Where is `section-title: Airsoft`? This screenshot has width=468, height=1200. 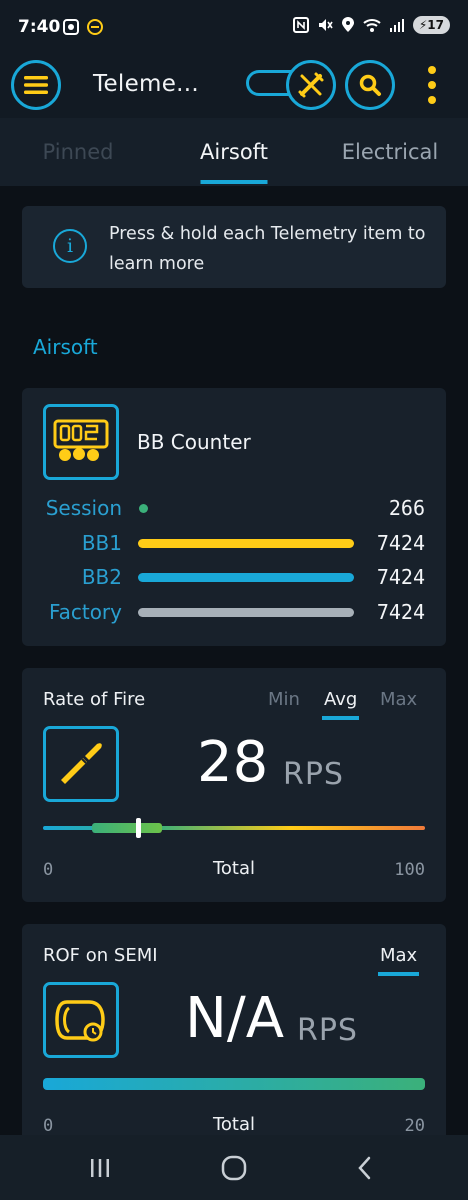 section-title: Airsoft is located at coordinates (65, 347).